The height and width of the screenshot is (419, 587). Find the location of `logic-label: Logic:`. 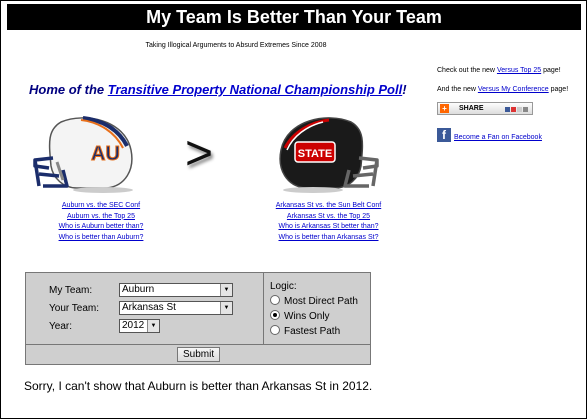

logic-label: Logic: is located at coordinates (283, 286).